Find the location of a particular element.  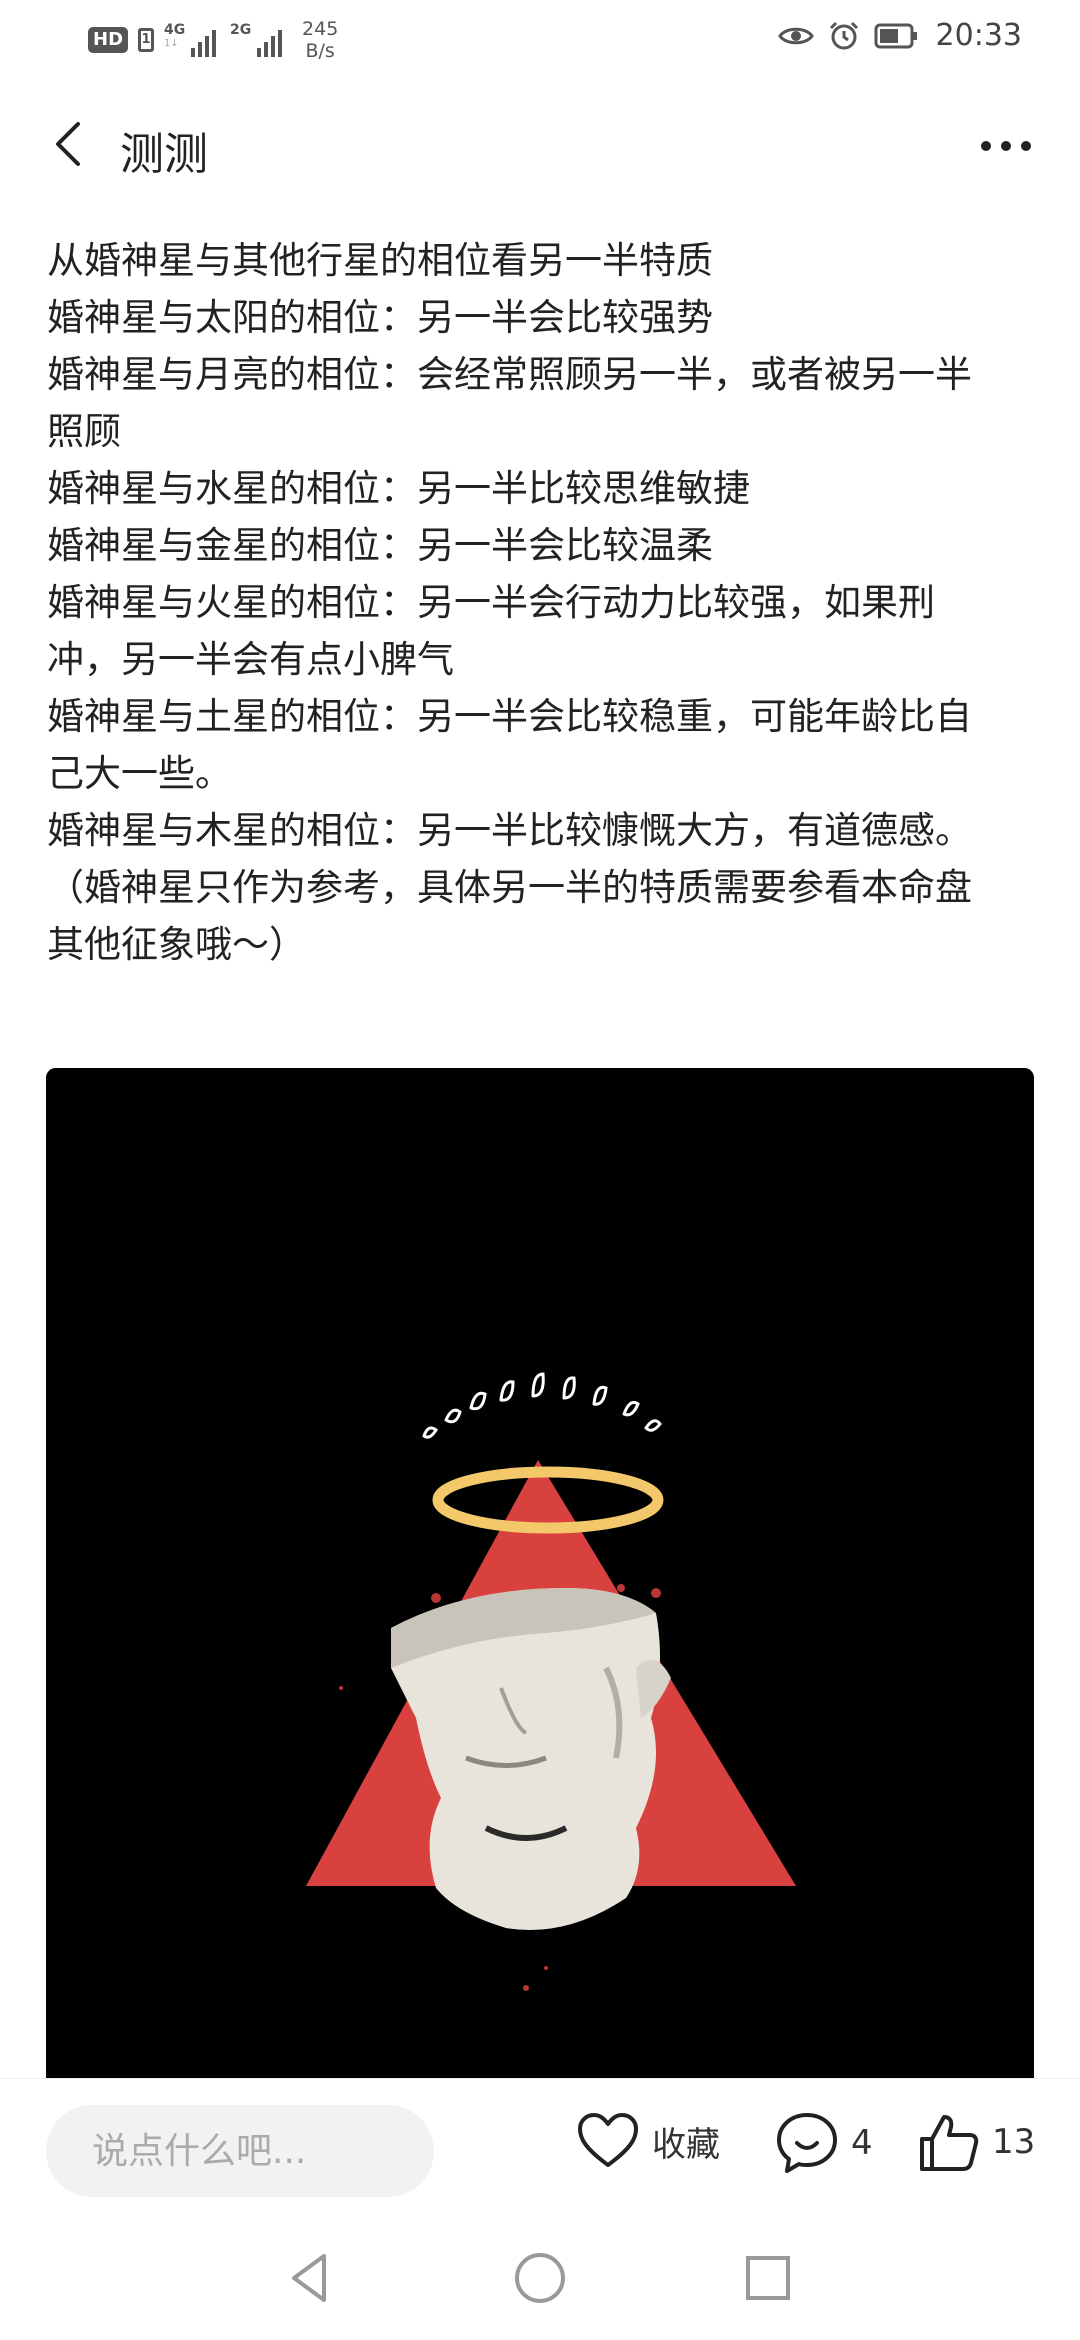

post-line: 婚神星与太阳的相位：另一半会比较强势 is located at coordinates (380, 317).